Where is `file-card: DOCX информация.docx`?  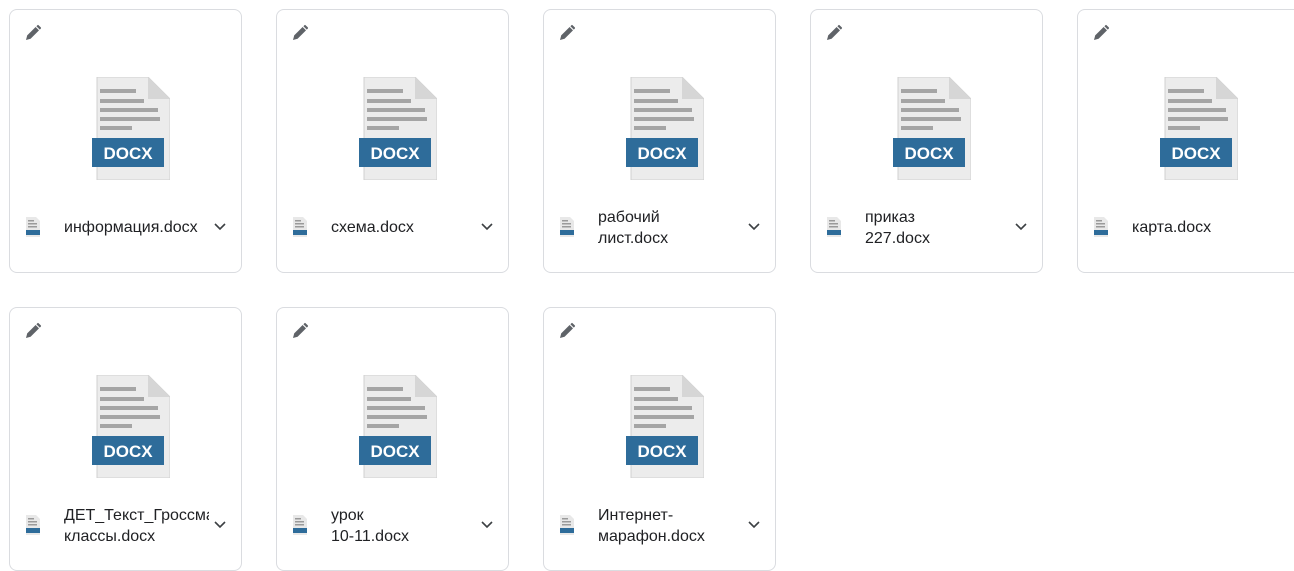
file-card: DOCX информация.docx is located at coordinates (125, 141).